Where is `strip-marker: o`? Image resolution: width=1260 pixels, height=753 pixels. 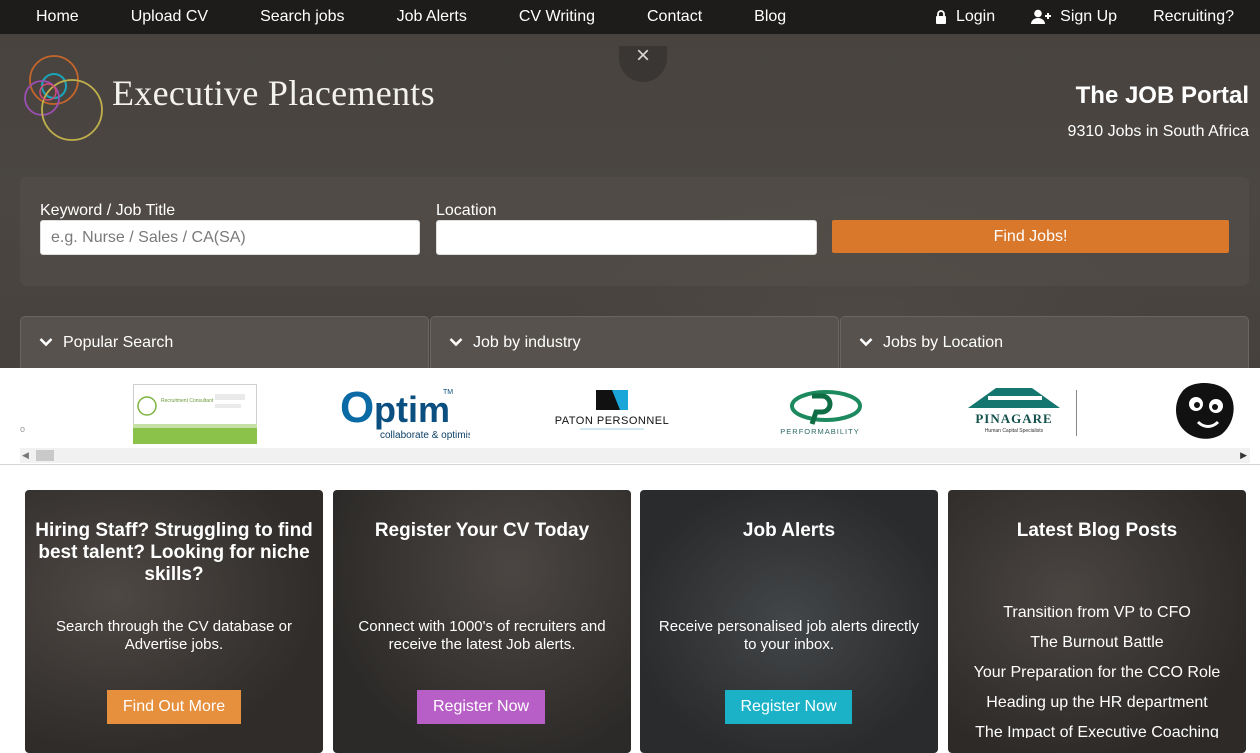
strip-marker: o is located at coordinates (23, 429).